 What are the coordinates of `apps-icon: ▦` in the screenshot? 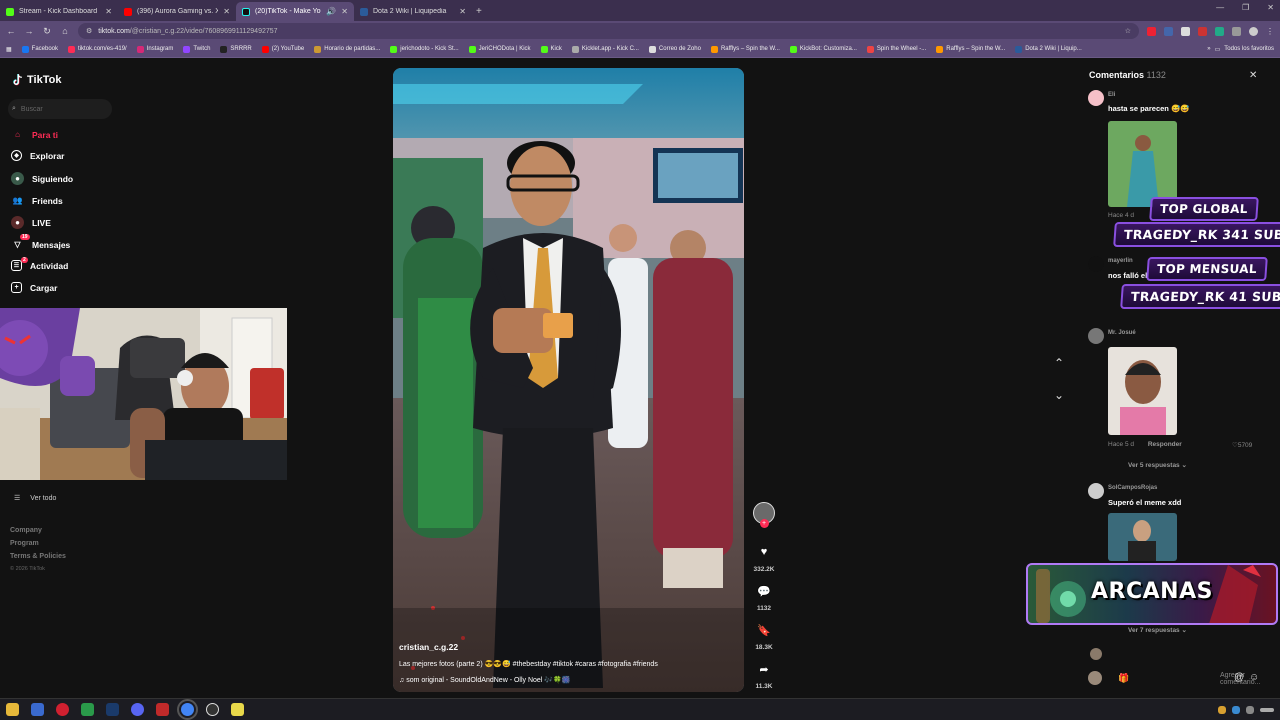 It's located at (9, 49).